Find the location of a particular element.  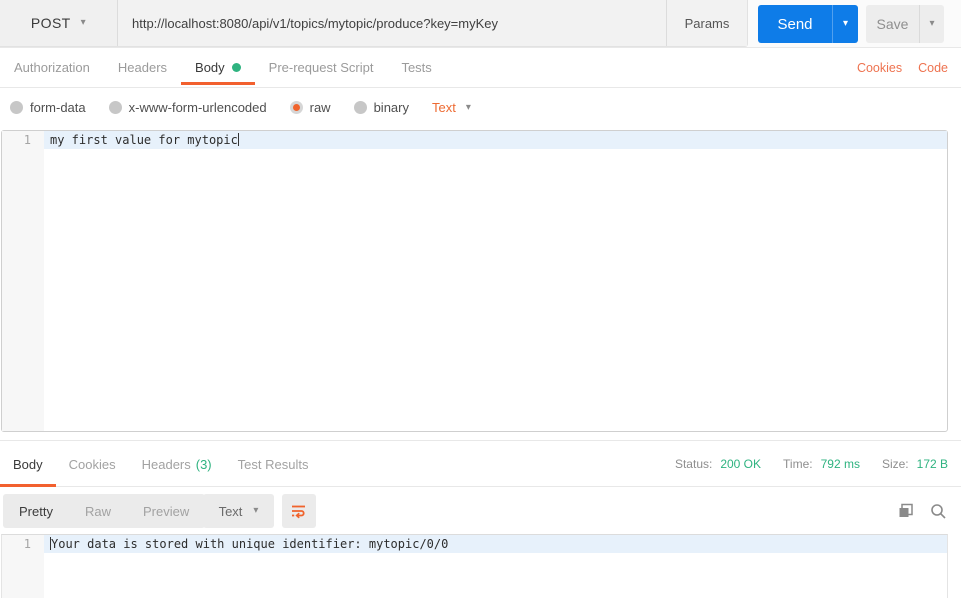

wrap-text-button is located at coordinates (299, 511).